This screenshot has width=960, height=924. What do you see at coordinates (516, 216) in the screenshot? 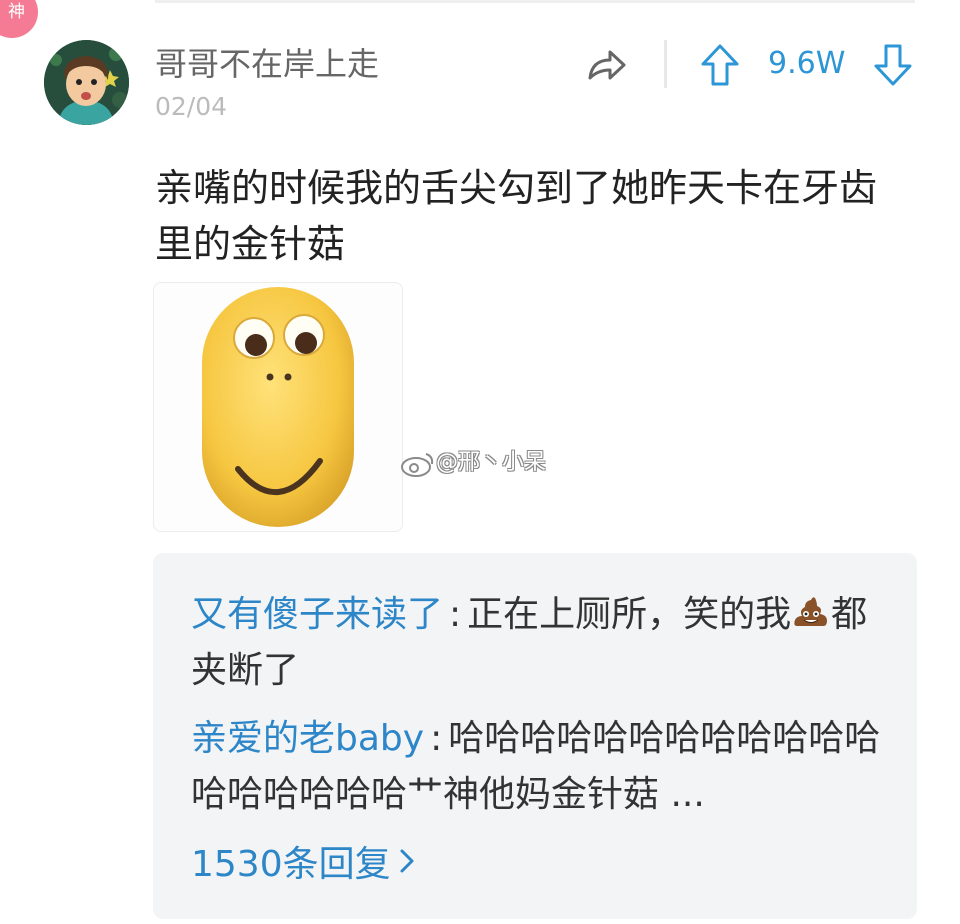
I see `post-text: 亲嘴的时候我的舌尖勾到了她昨天卡在牙齿 里的金针菇` at bounding box center [516, 216].